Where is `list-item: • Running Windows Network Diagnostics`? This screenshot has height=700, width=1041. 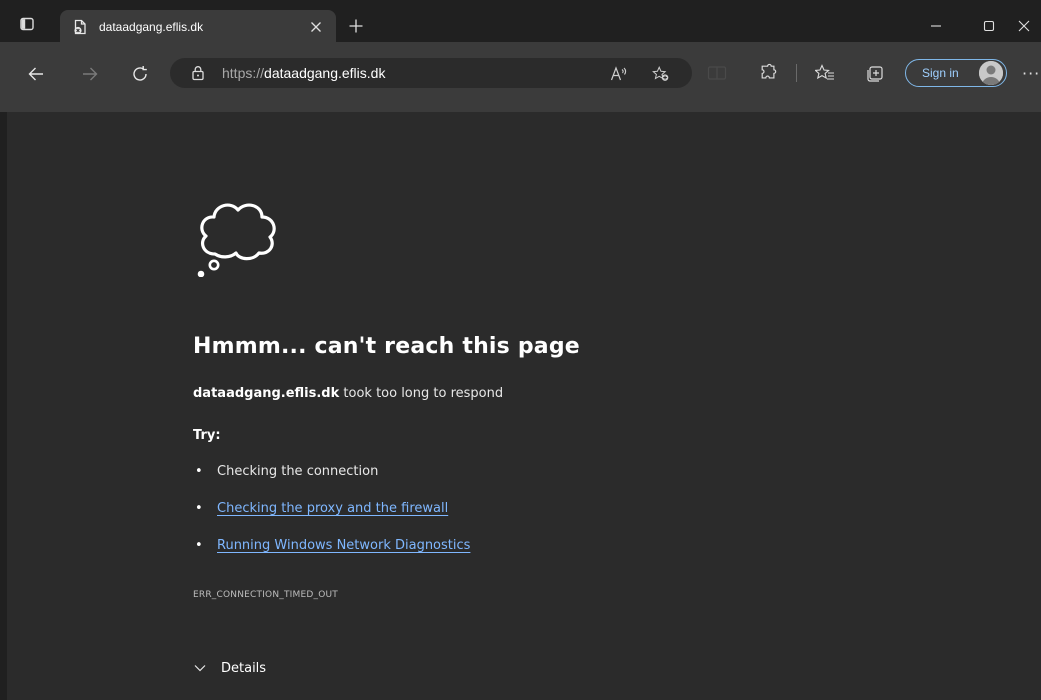
list-item: • Running Windows Network Diagnostics is located at coordinates (331, 556).